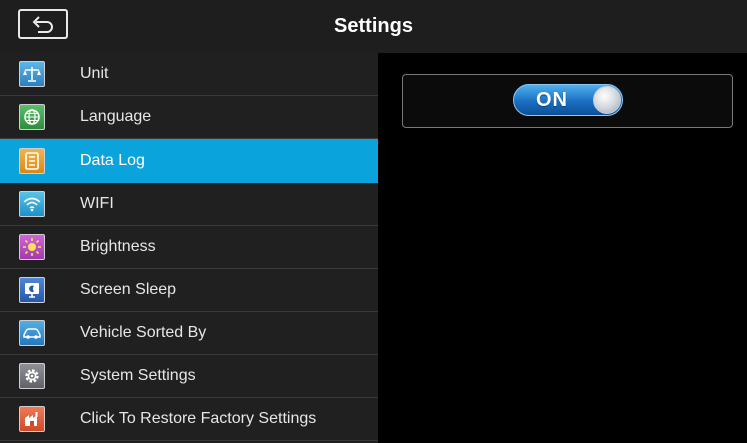 The width and height of the screenshot is (747, 443). I want to click on menu-item-restore-factory-settings: Click To Restore Factory Settings, so click(189, 419).